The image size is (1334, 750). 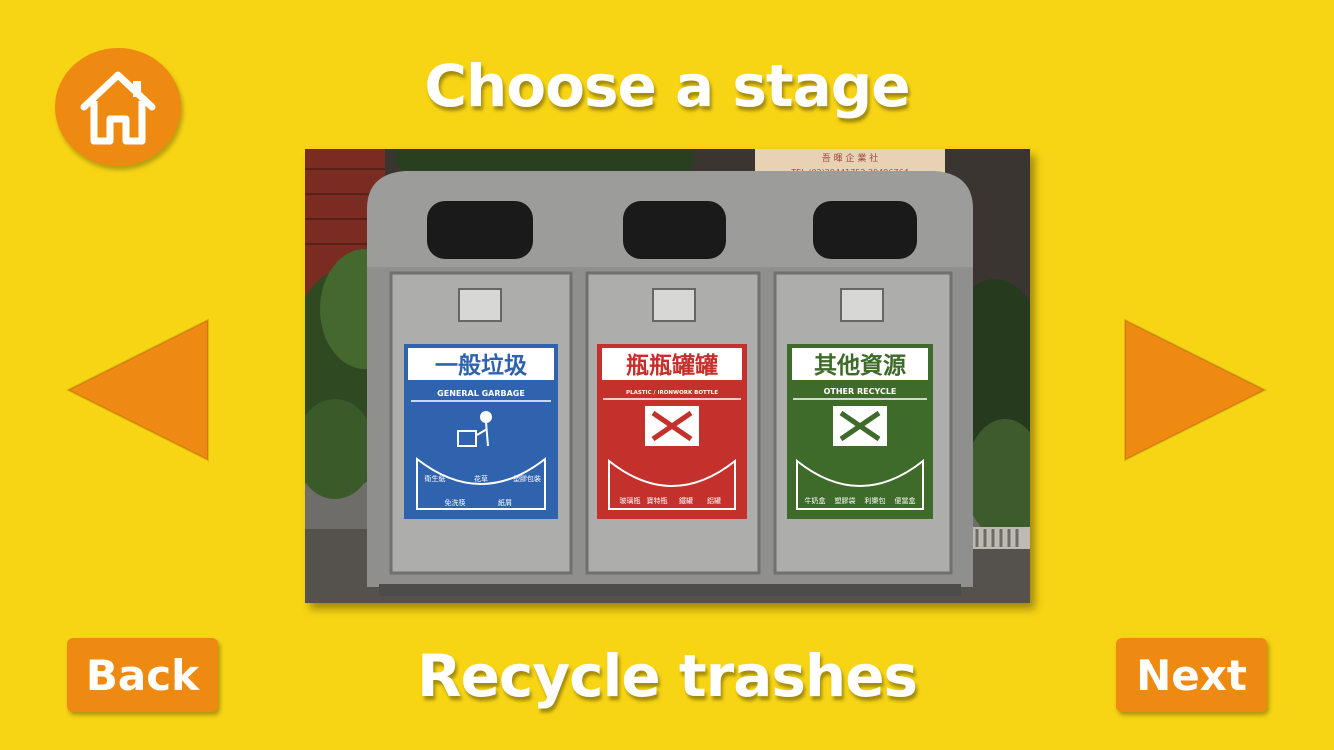 What do you see at coordinates (686, 500) in the screenshot?
I see `svg-text: 鐵罐` at bounding box center [686, 500].